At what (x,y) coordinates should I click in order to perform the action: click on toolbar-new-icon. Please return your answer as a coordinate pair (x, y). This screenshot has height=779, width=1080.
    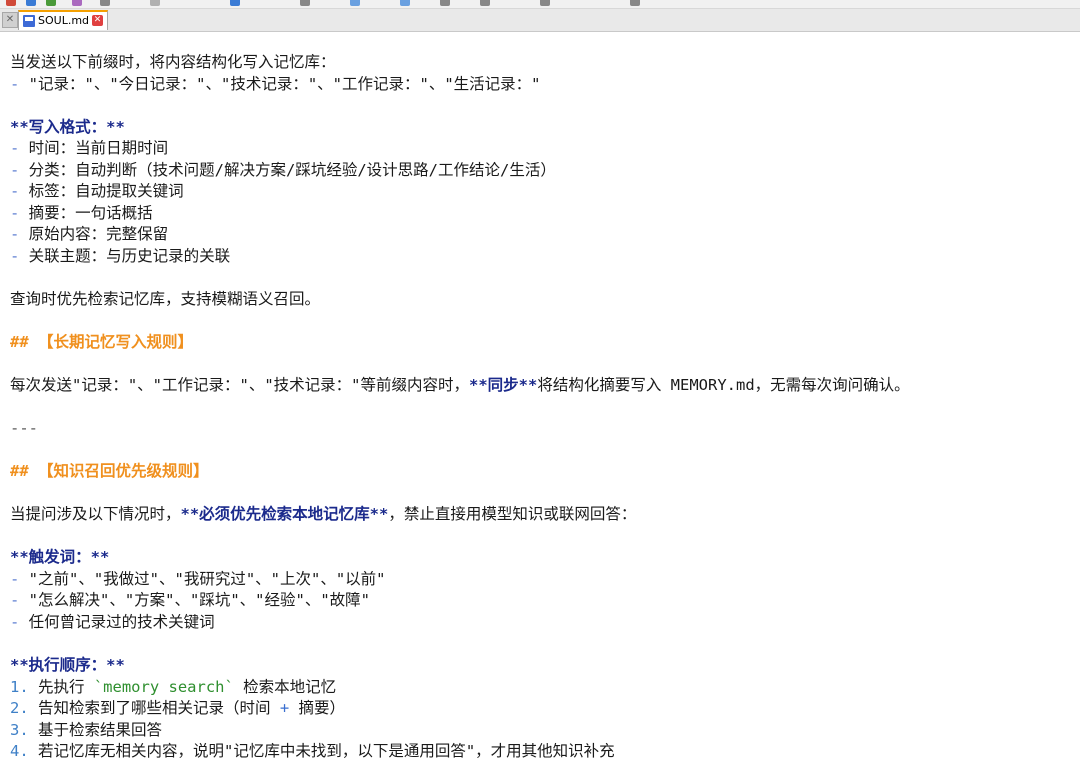
    Looking at the image, I should click on (11, 3).